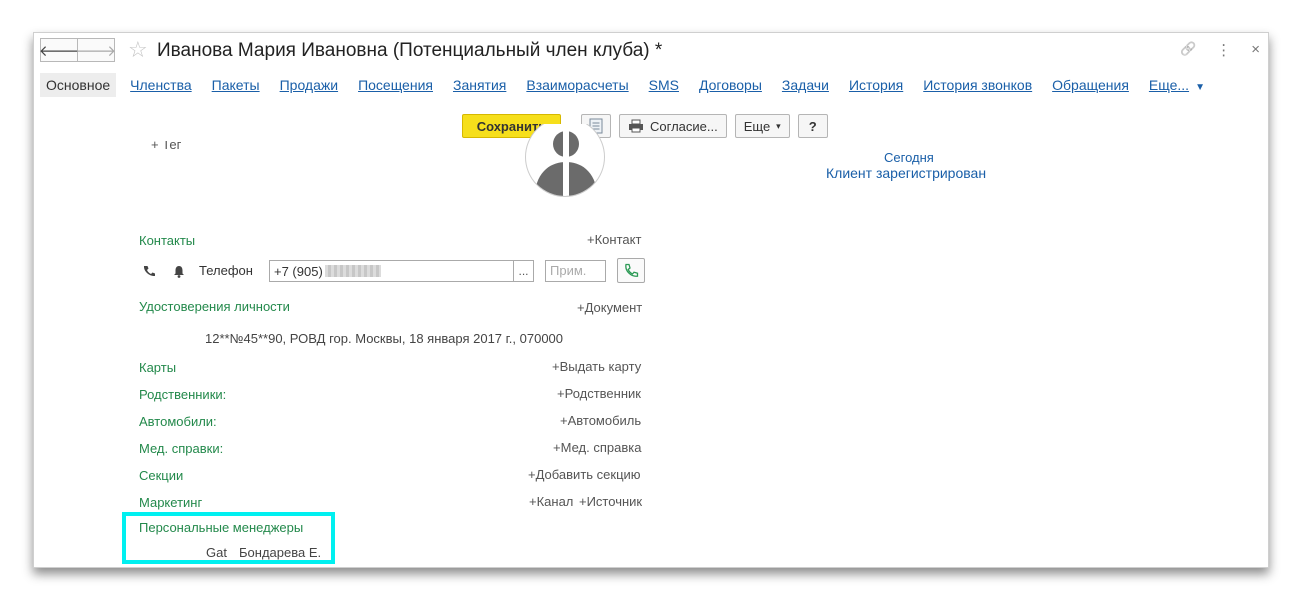 Image resolution: width=1300 pixels, height=600 pixels. Describe the element at coordinates (395, 85) in the screenshot. I see `tab-visits: Посещения` at that location.